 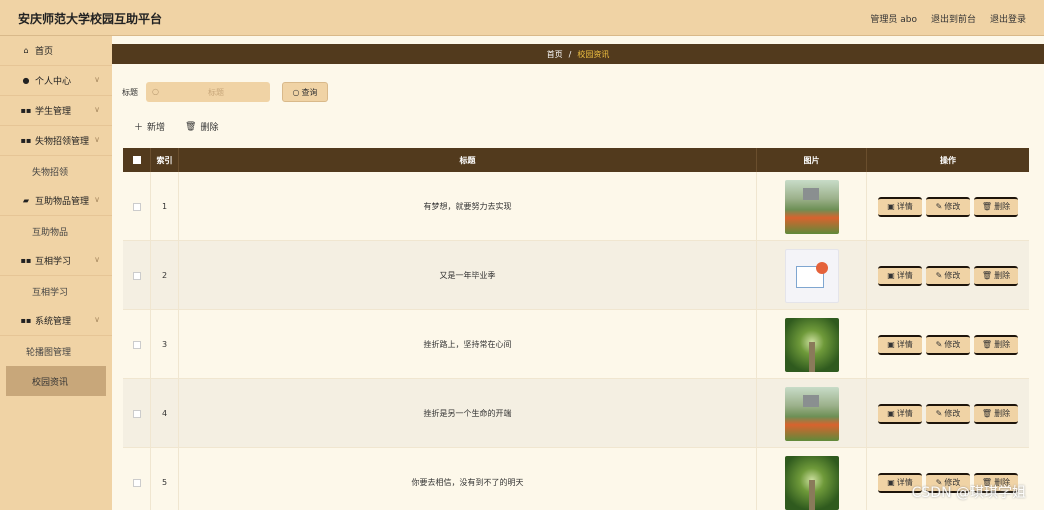 What do you see at coordinates (576, 206) in the screenshot?
I see `table-row: 1 有梦想，就要努力去实现 ▣ 详情 ✎ 修改 🗑 删除` at bounding box center [576, 206].